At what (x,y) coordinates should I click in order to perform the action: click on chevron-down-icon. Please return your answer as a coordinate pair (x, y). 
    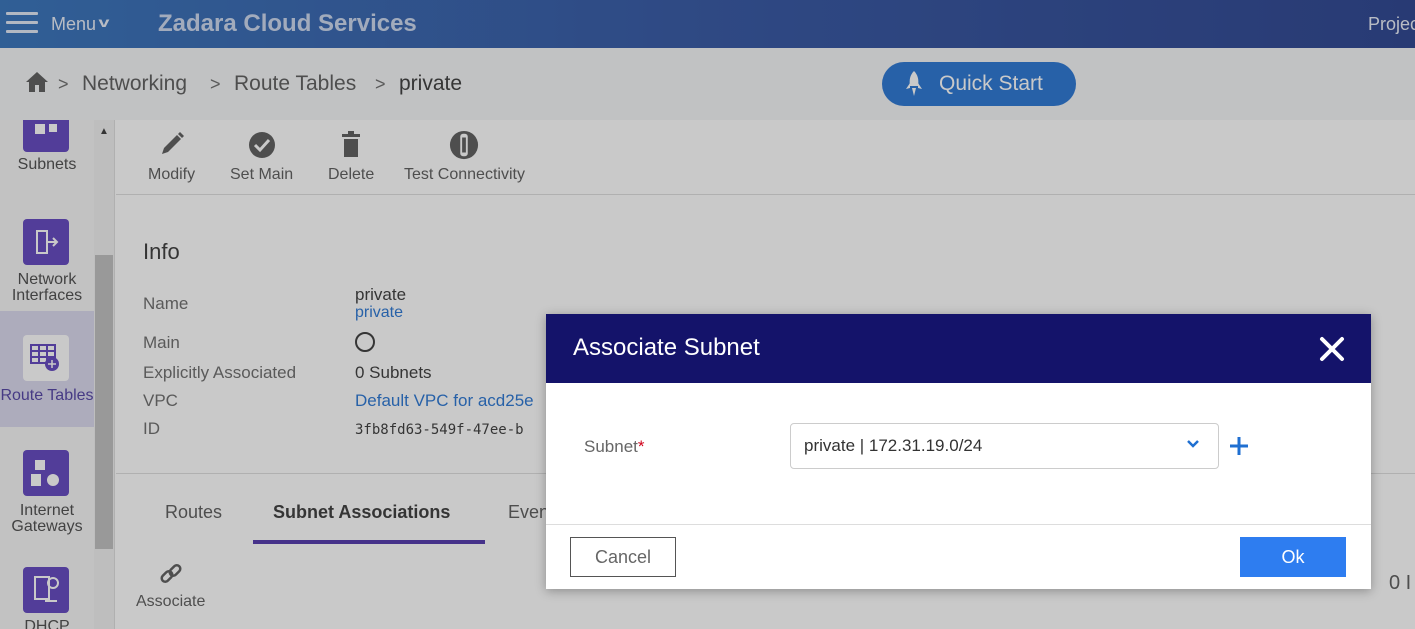
    Looking at the image, I should click on (1193, 444).